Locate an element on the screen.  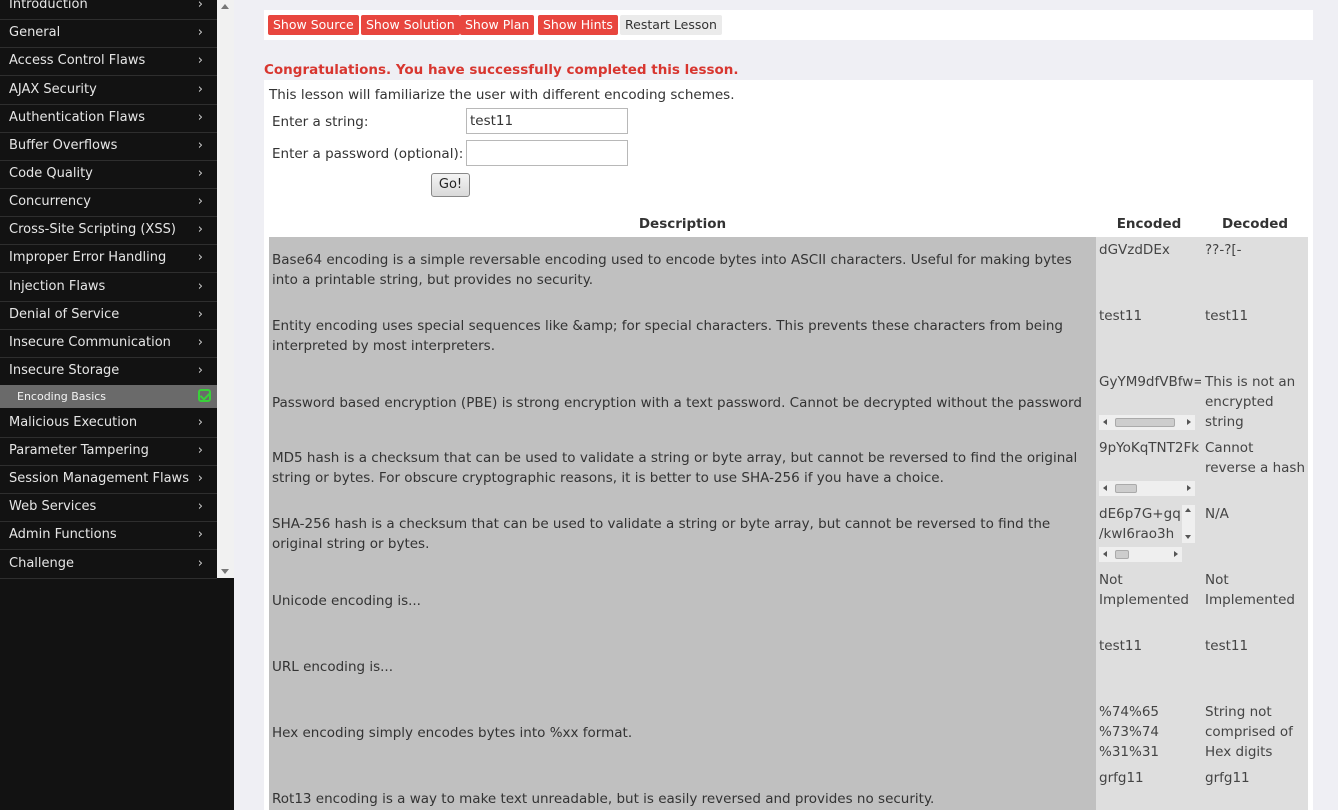
decoded-value: Cannot reverse a hash is located at coordinates (1255, 458).